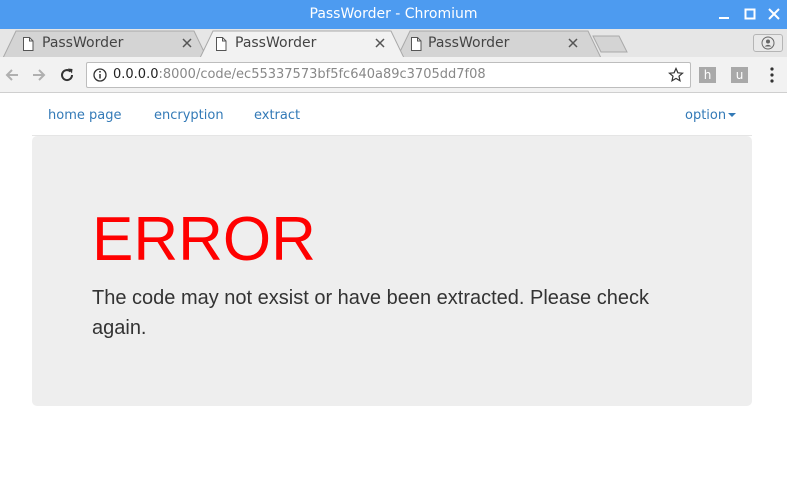 The width and height of the screenshot is (787, 478). I want to click on tab-passworder-1: PassWorder, so click(105, 44).